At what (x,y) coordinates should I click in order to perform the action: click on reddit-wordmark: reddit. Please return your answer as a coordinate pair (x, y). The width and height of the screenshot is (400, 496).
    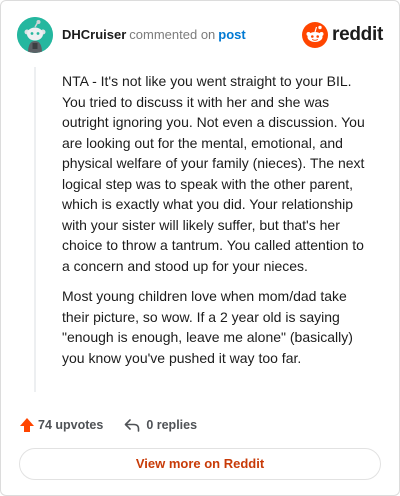
    Looking at the image, I should click on (357, 34).